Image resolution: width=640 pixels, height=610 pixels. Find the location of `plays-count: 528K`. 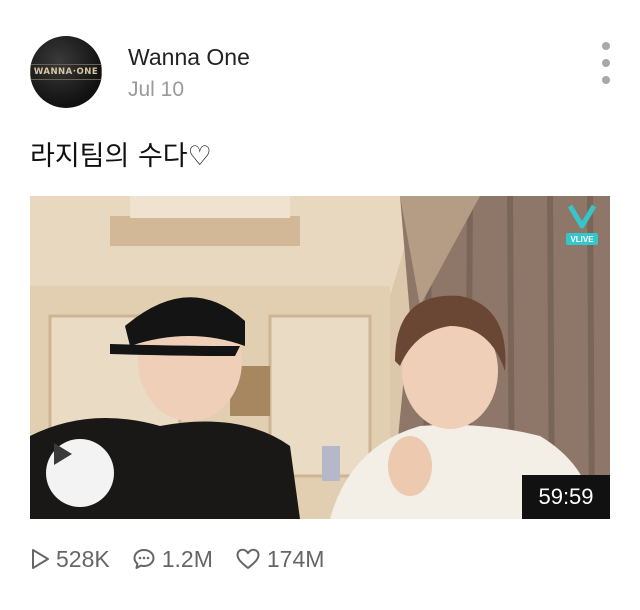

plays-count: 528K is located at coordinates (83, 558).